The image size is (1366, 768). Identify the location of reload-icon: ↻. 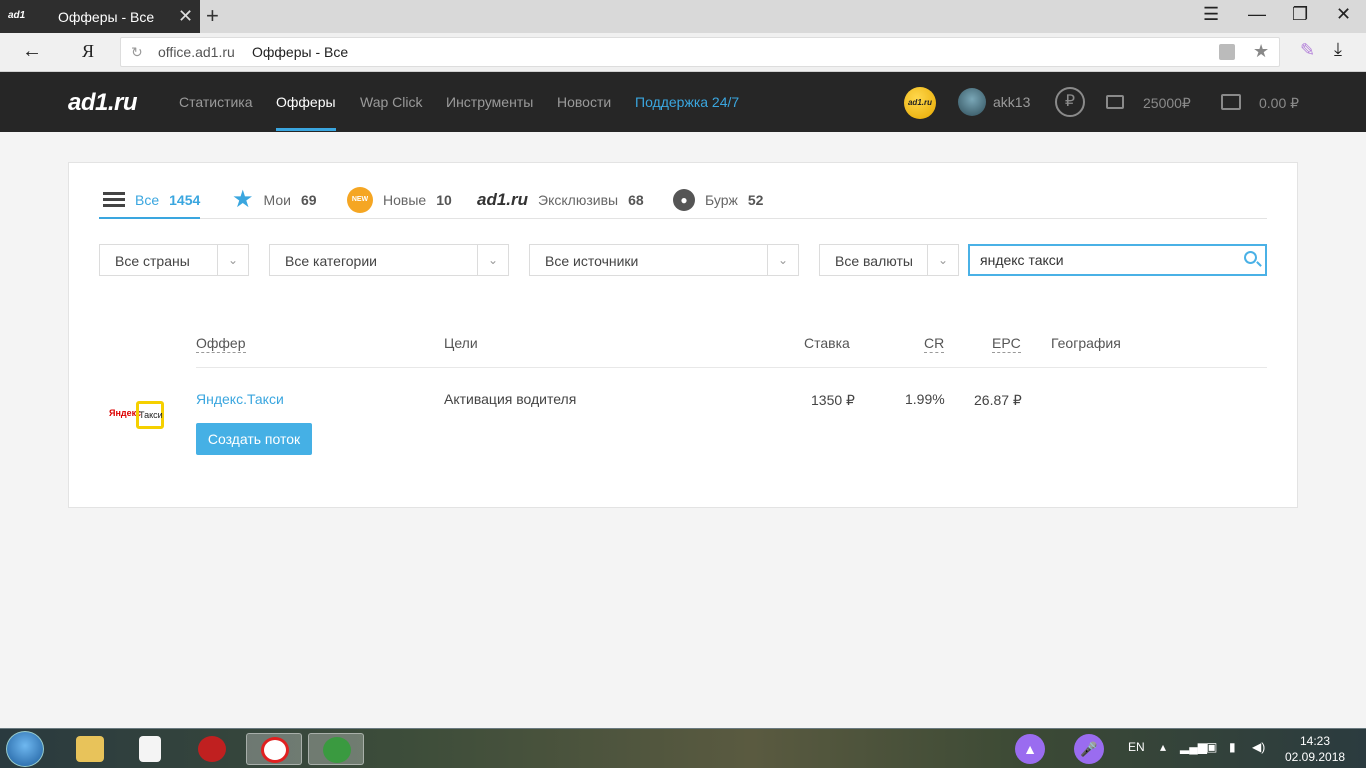
(137, 52).